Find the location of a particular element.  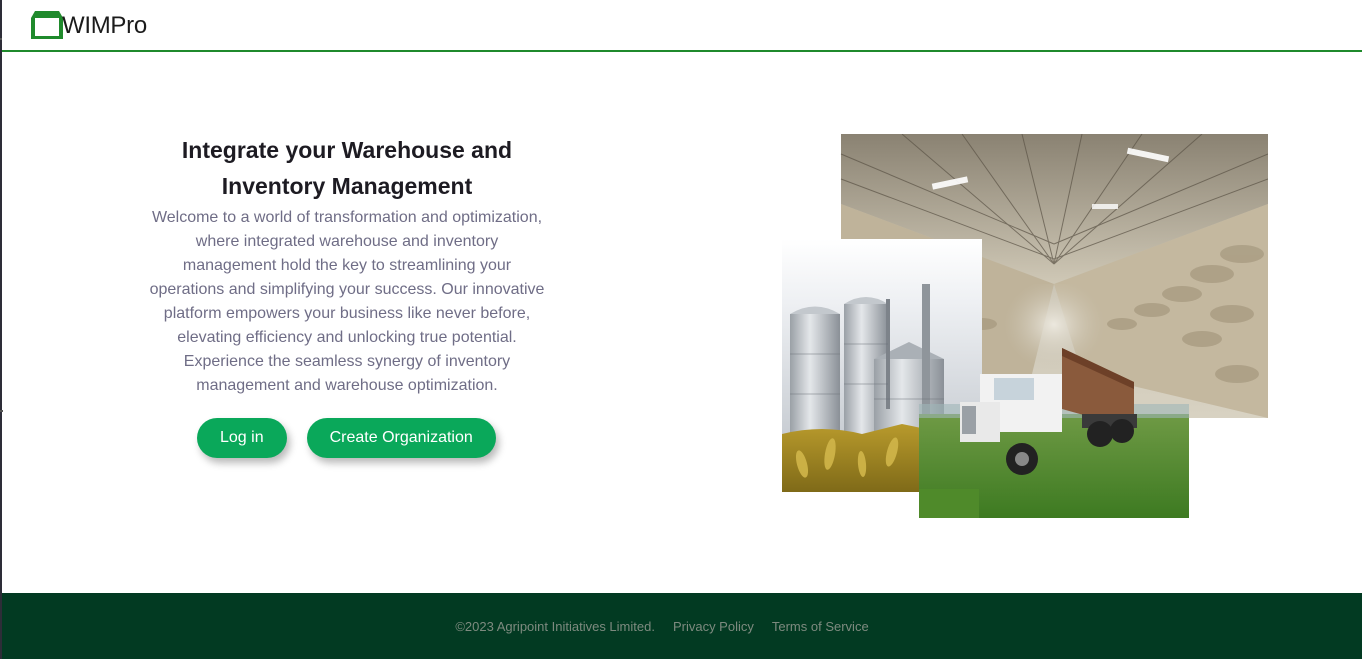

hero-actions: Log in Create Organization is located at coordinates (346, 438).